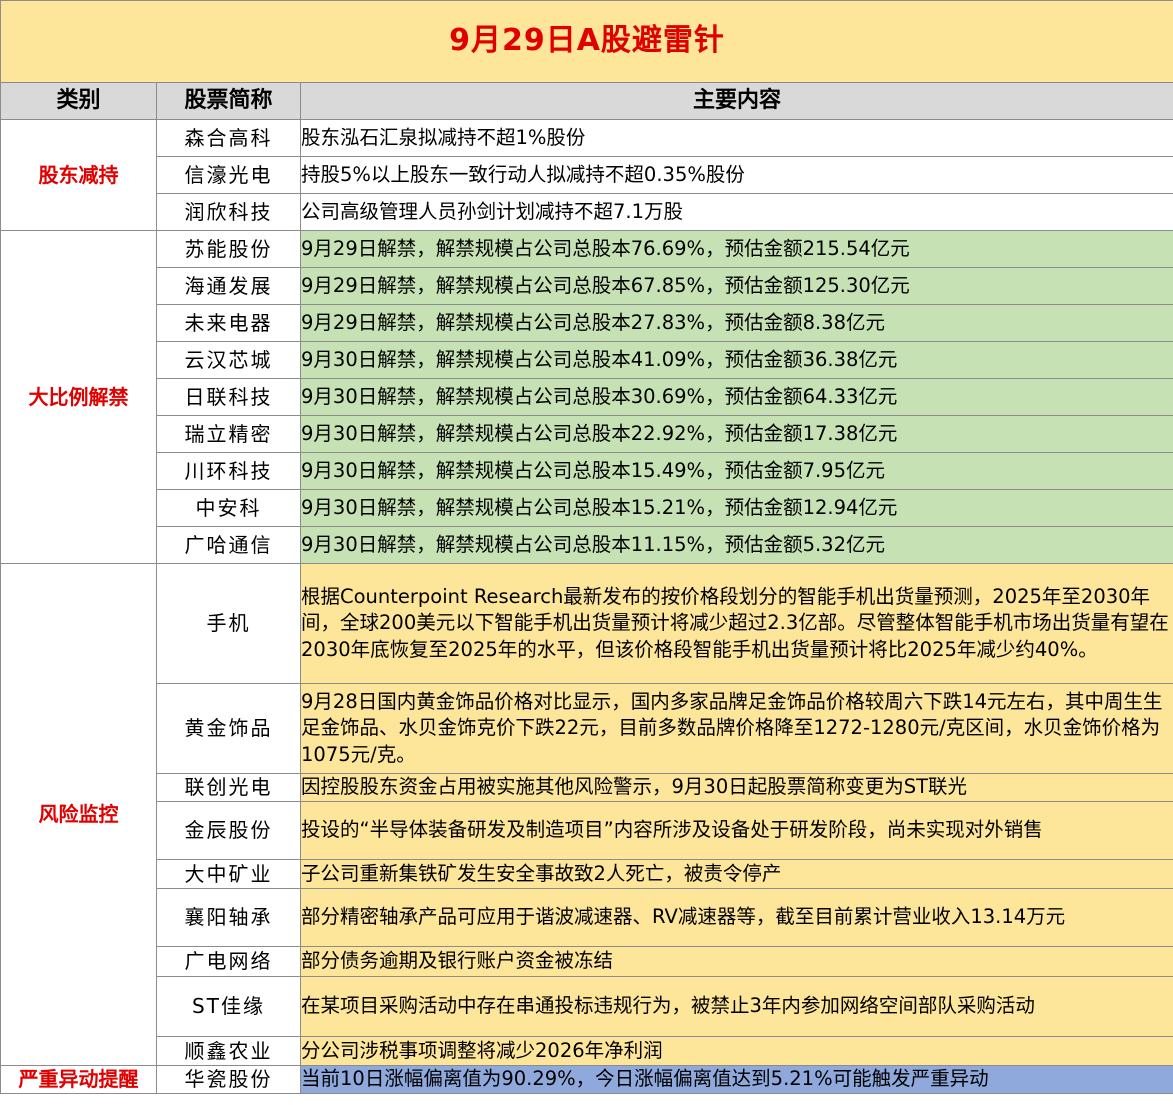 The image size is (1173, 1105). I want to click on stock-name: 手机, so click(228, 623).